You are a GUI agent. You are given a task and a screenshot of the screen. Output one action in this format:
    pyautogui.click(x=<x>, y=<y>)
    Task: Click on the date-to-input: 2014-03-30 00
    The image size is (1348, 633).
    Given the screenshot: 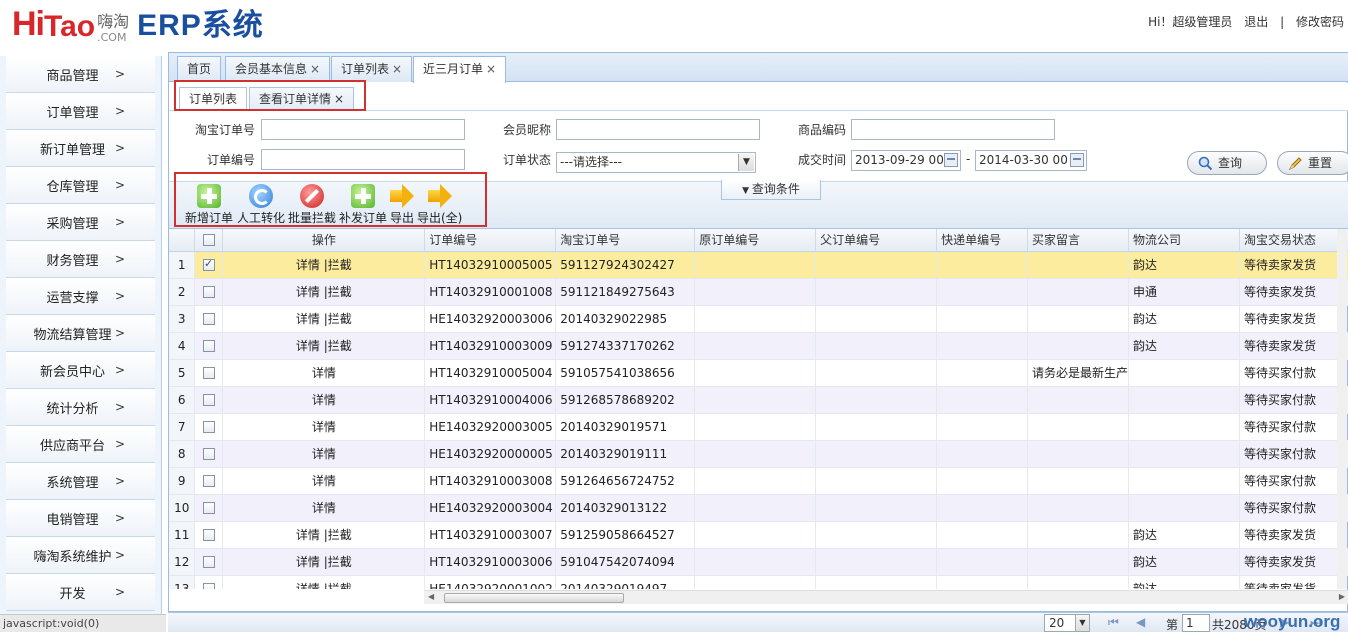 What is the action you would take?
    pyautogui.click(x=1031, y=160)
    